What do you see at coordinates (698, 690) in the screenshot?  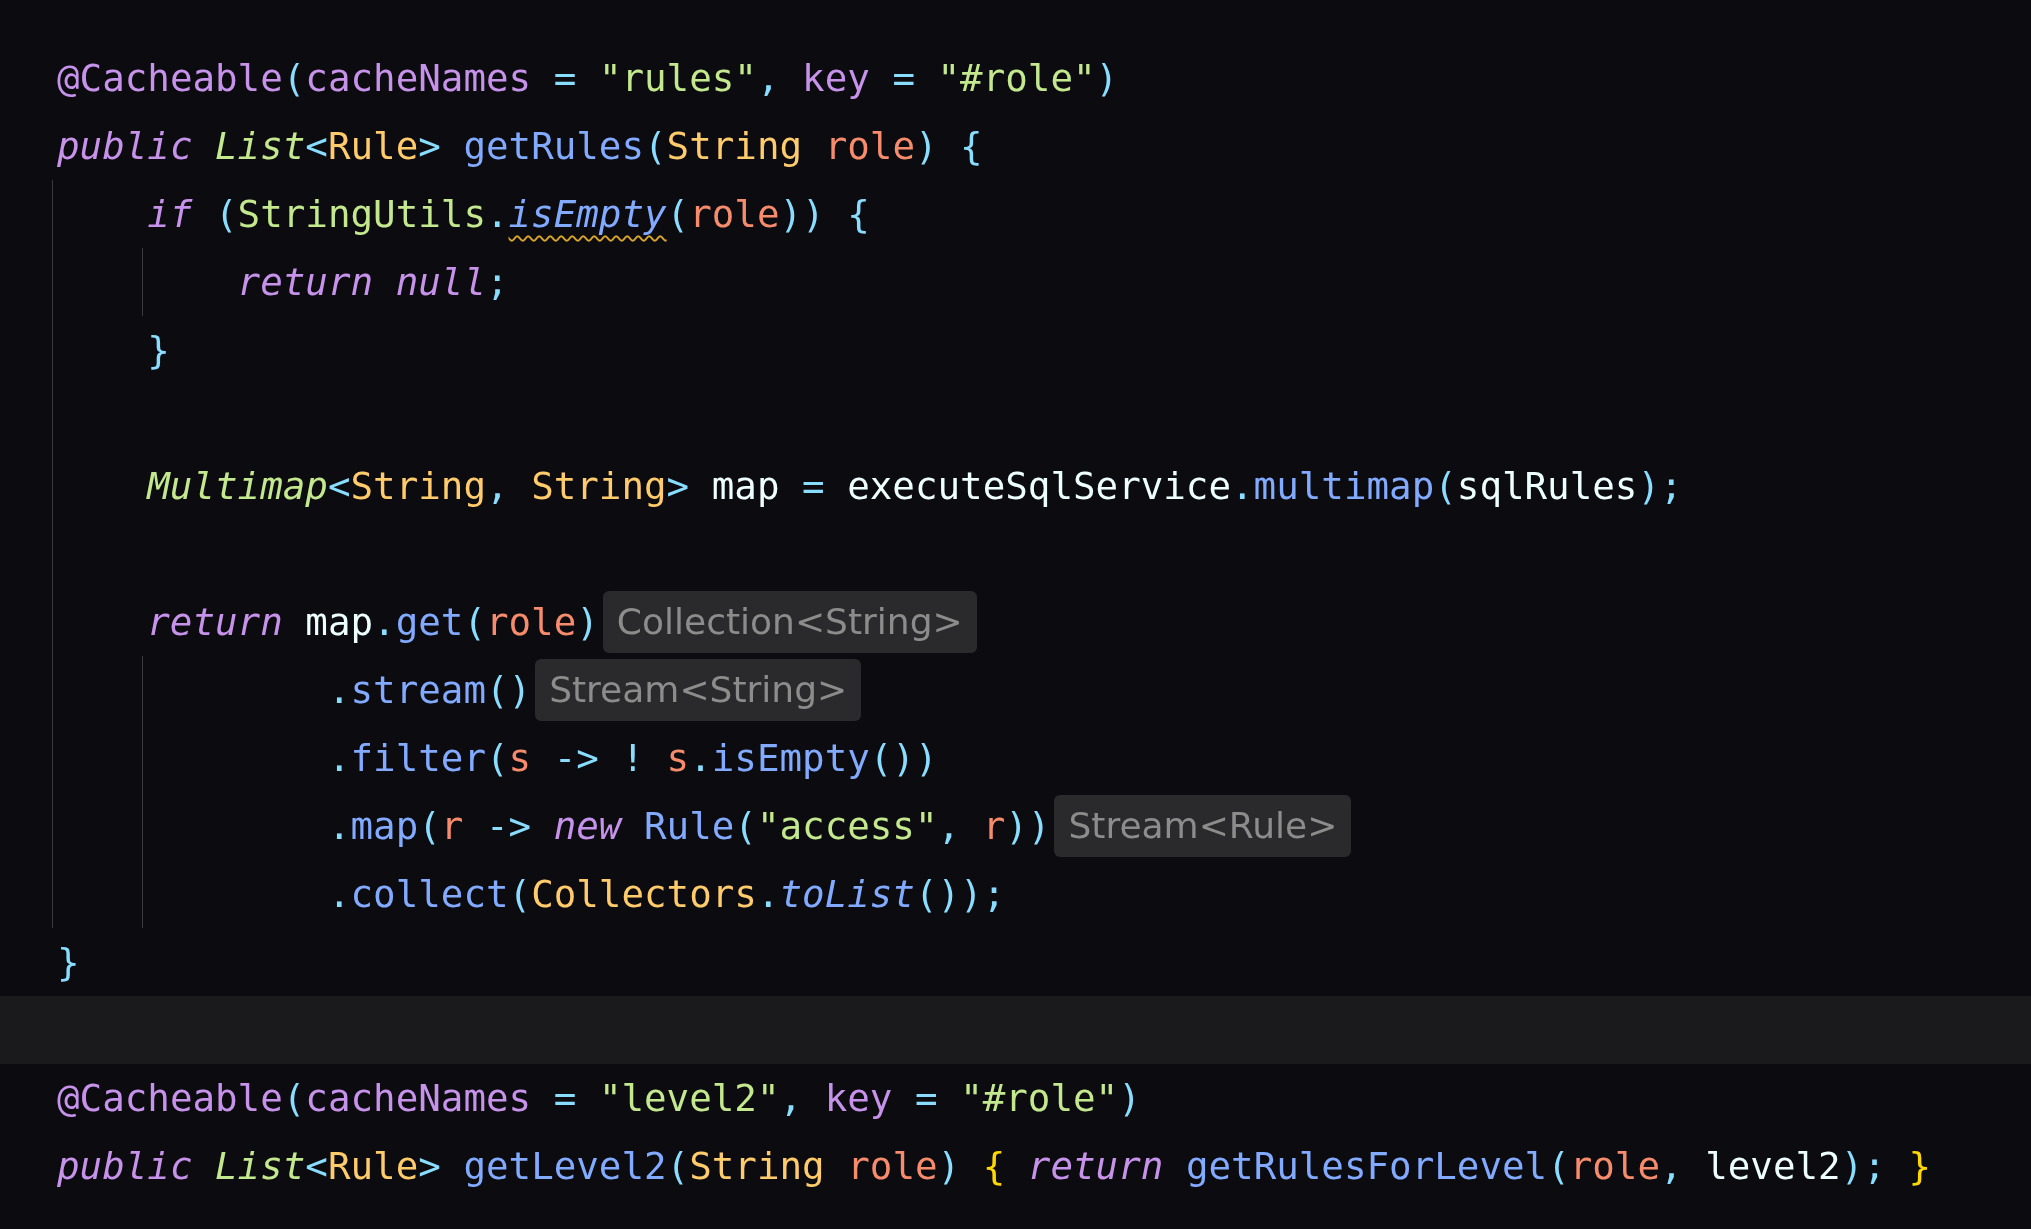 I see `type-hint: Stream<String>` at bounding box center [698, 690].